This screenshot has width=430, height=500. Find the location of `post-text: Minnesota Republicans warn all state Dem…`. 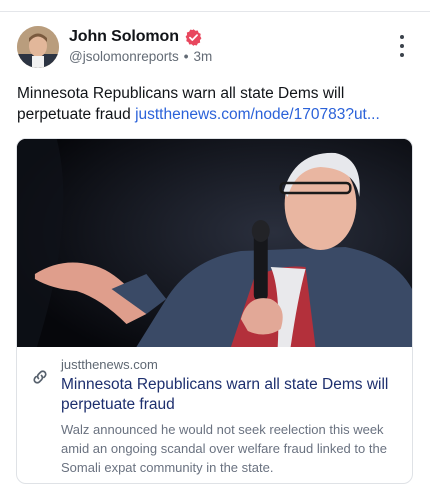

post-text: Minnesota Republicans warn all state Dem… is located at coordinates (216, 104).